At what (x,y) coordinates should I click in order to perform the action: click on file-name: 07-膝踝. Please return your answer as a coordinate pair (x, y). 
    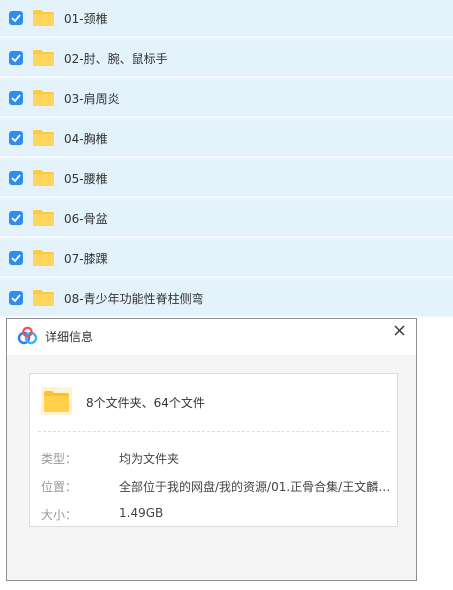
    Looking at the image, I should click on (86, 258).